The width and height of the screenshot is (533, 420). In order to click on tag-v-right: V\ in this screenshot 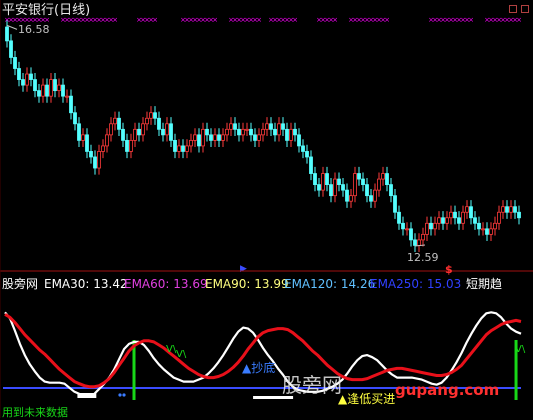, I will do `click(520, 349)`.